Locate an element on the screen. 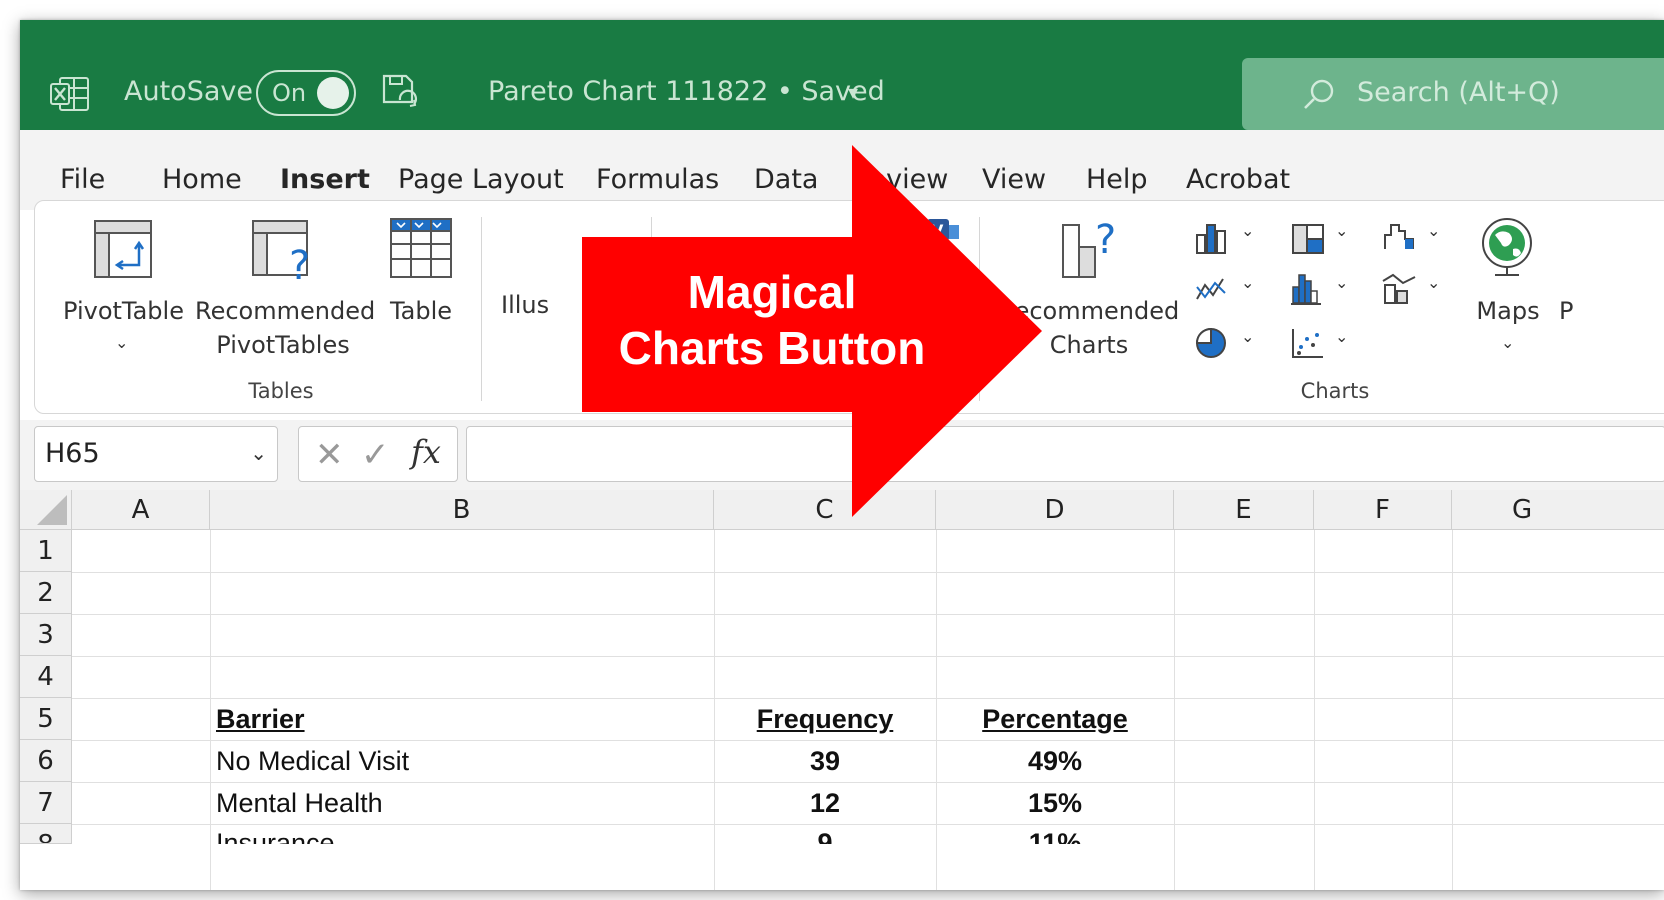 Image resolution: width=1664 pixels, height=900 pixels. cell-barrier: Mental Health is located at coordinates (299, 803).